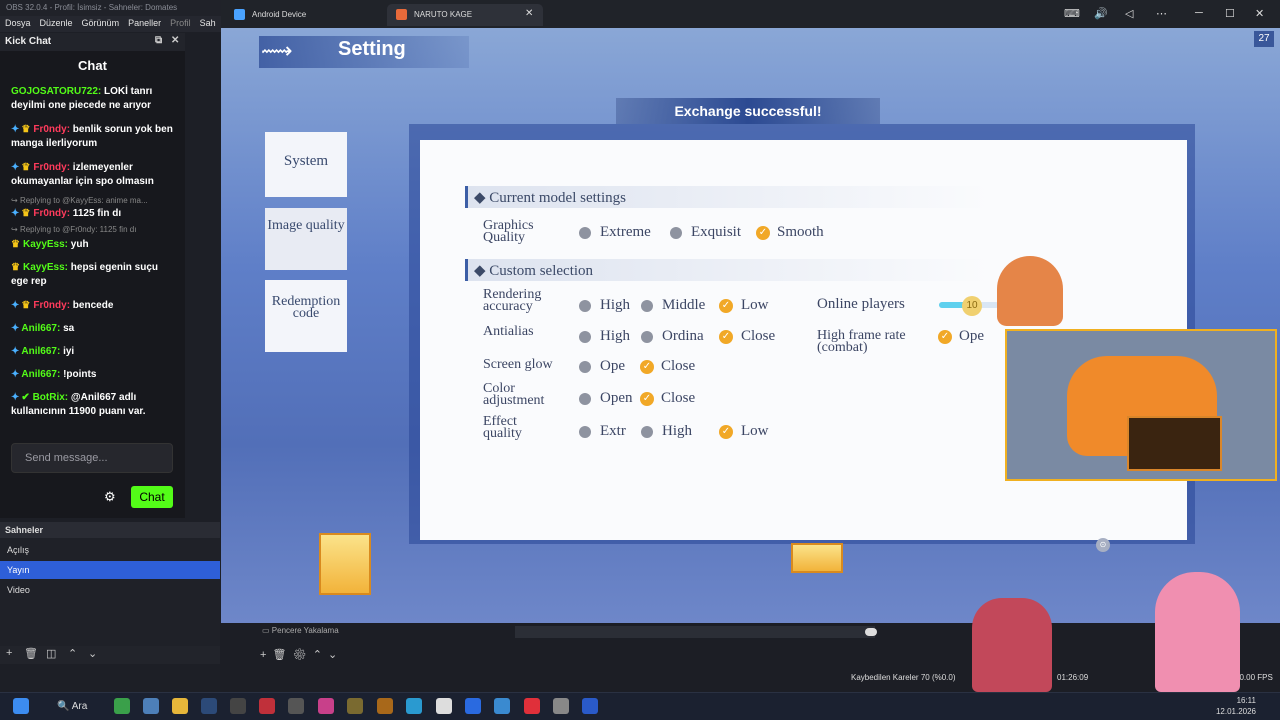 The image size is (1280, 720). What do you see at coordinates (110, 590) in the screenshot?
I see `scene-item: Video` at bounding box center [110, 590].